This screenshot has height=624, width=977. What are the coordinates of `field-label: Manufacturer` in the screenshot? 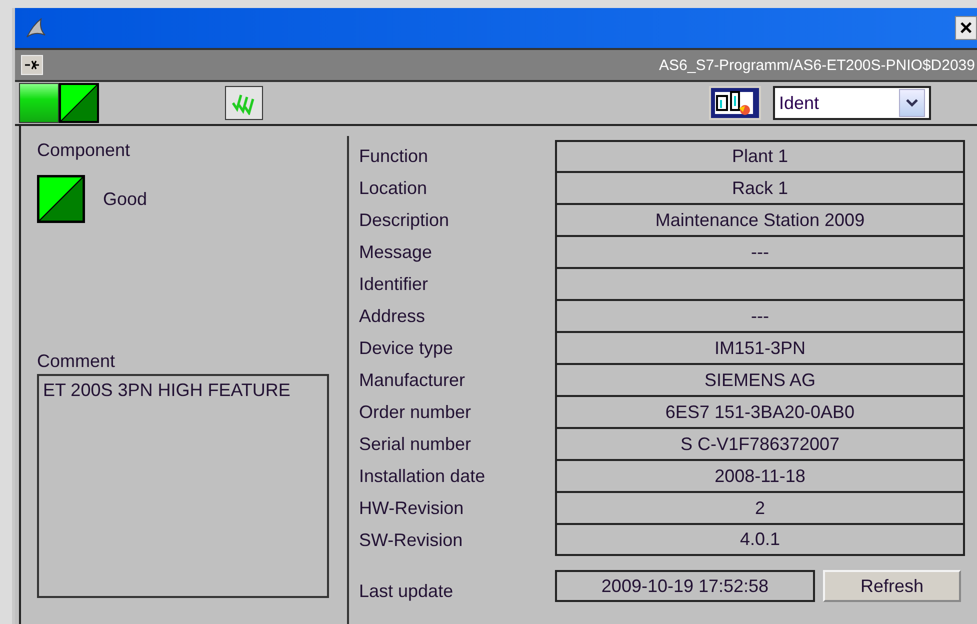 It's located at (412, 380).